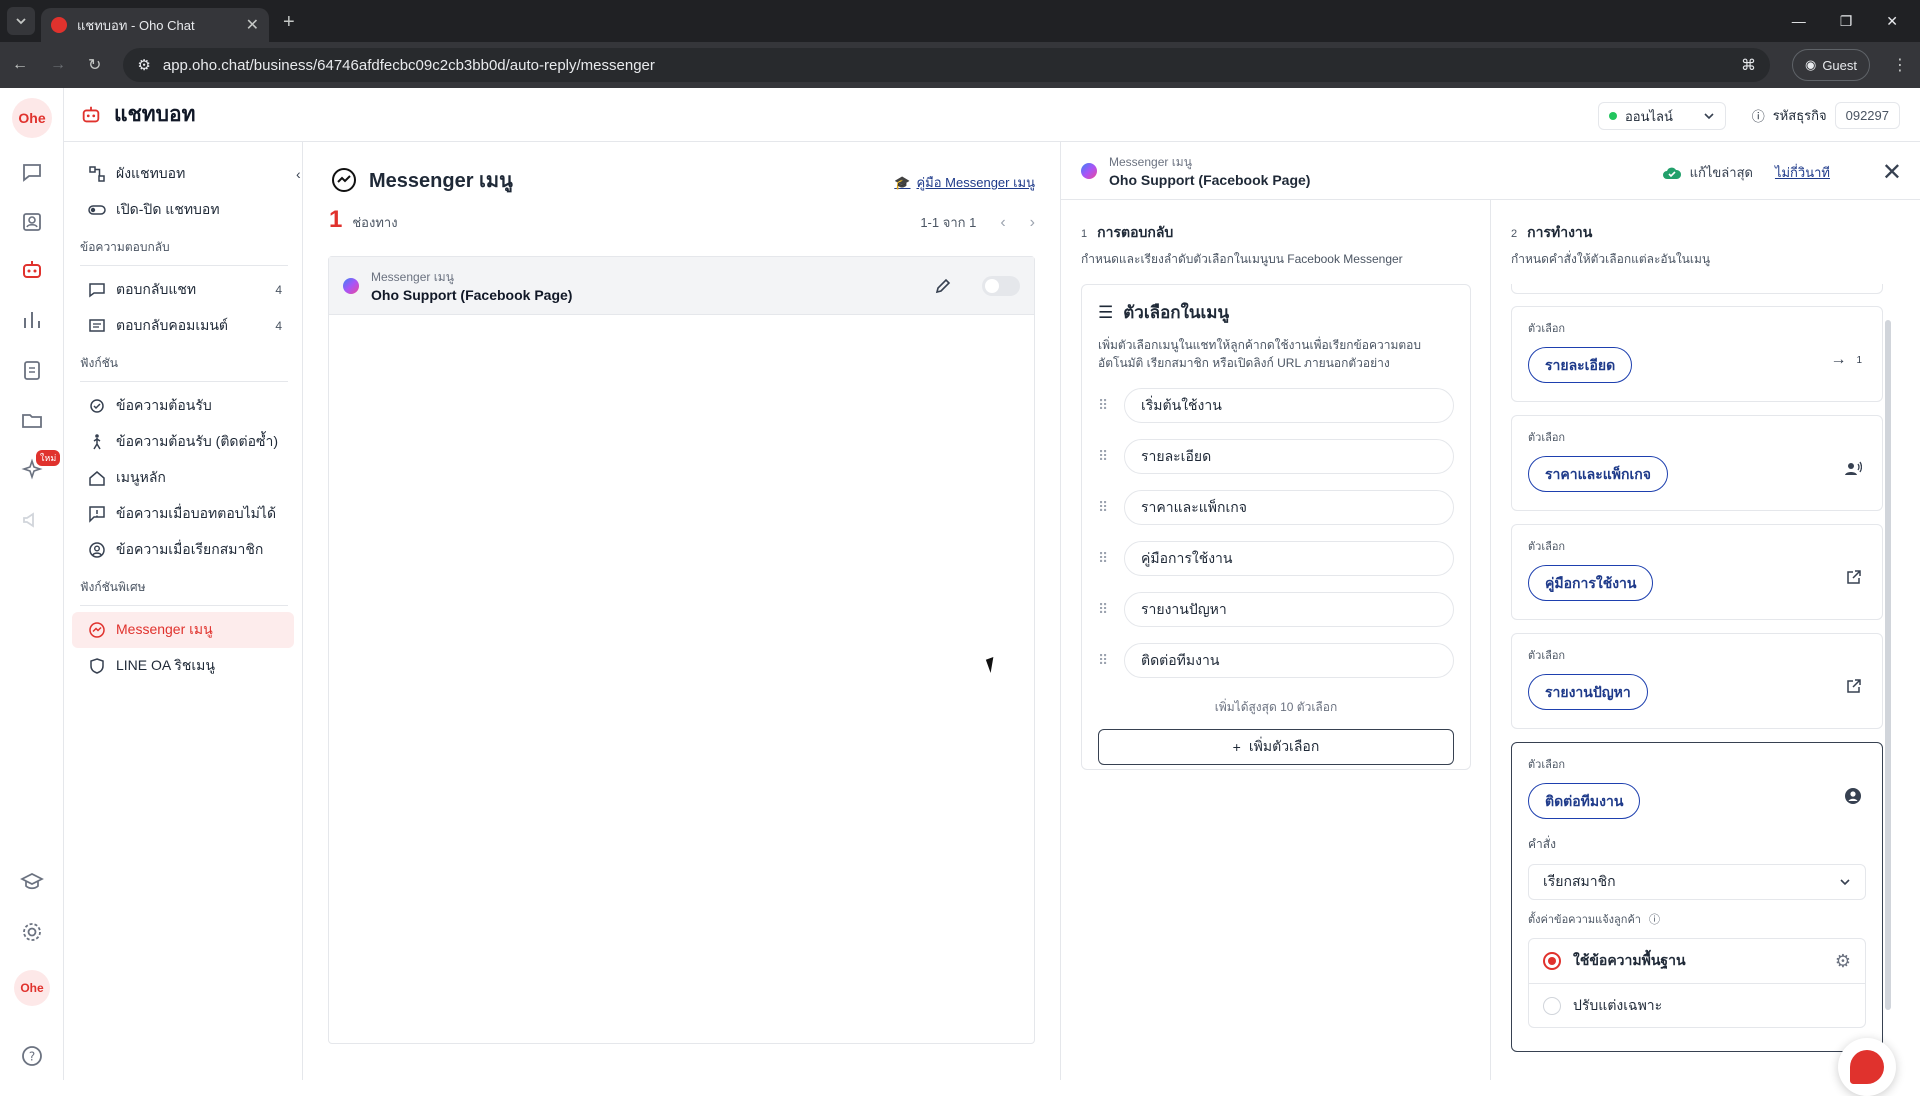 This screenshot has height=1096, width=1920. I want to click on close-window-icon: ✕, so click(1892, 21).